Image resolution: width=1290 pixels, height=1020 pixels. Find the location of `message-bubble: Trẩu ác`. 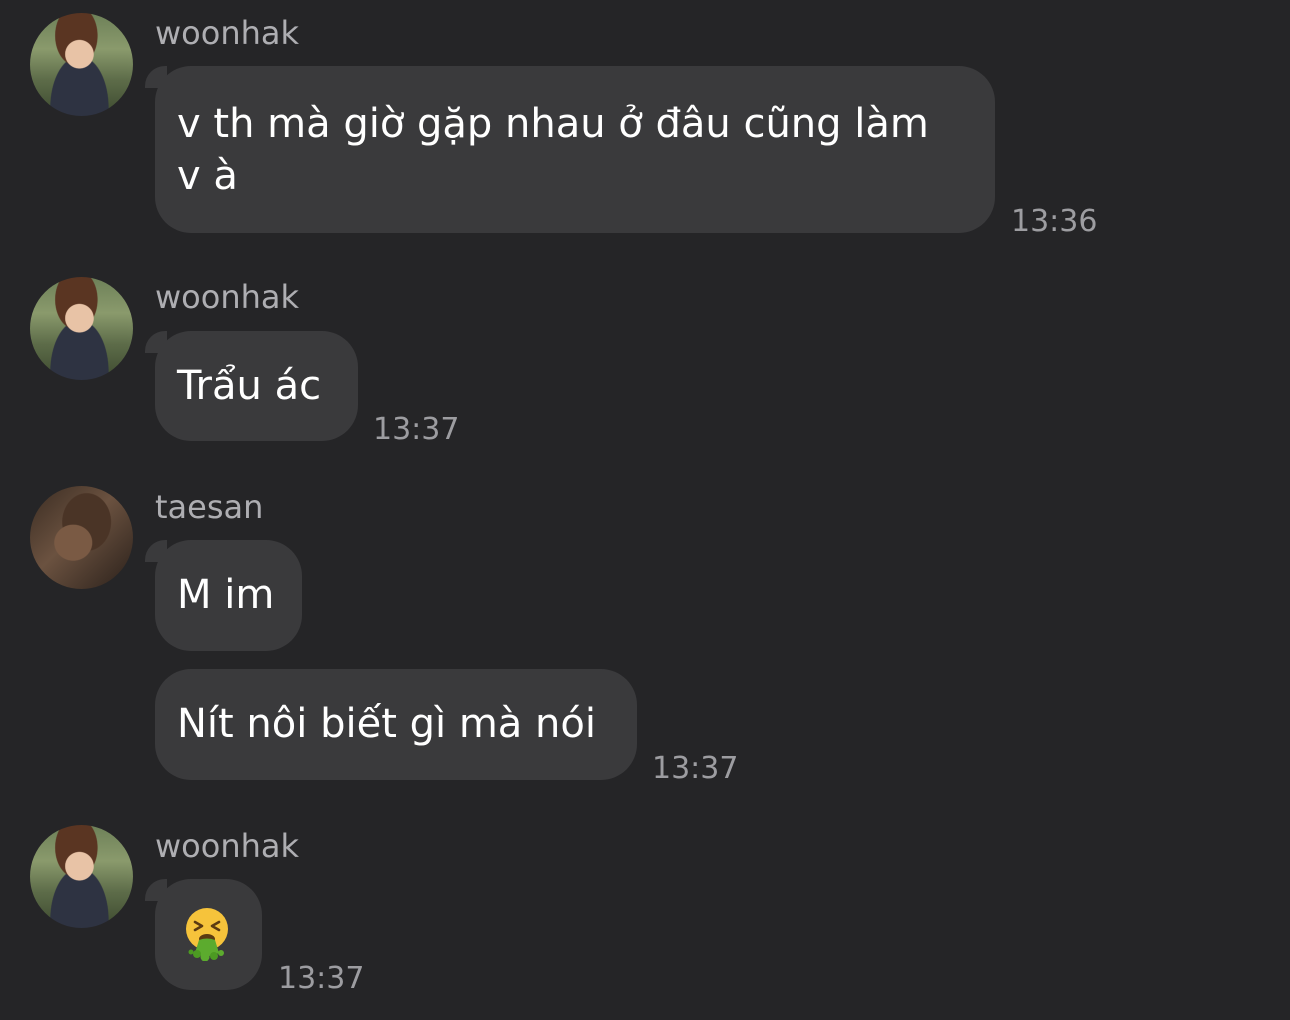

message-bubble: Trẩu ác is located at coordinates (256, 386).